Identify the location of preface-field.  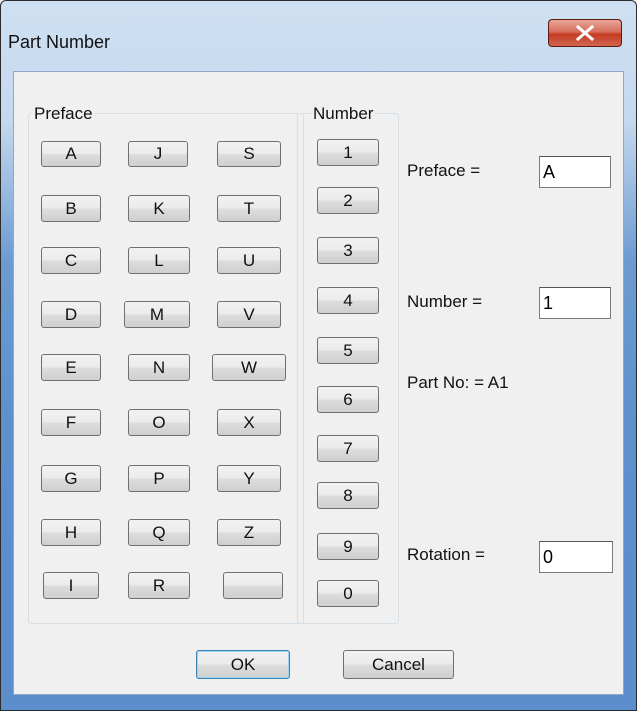
(575, 172).